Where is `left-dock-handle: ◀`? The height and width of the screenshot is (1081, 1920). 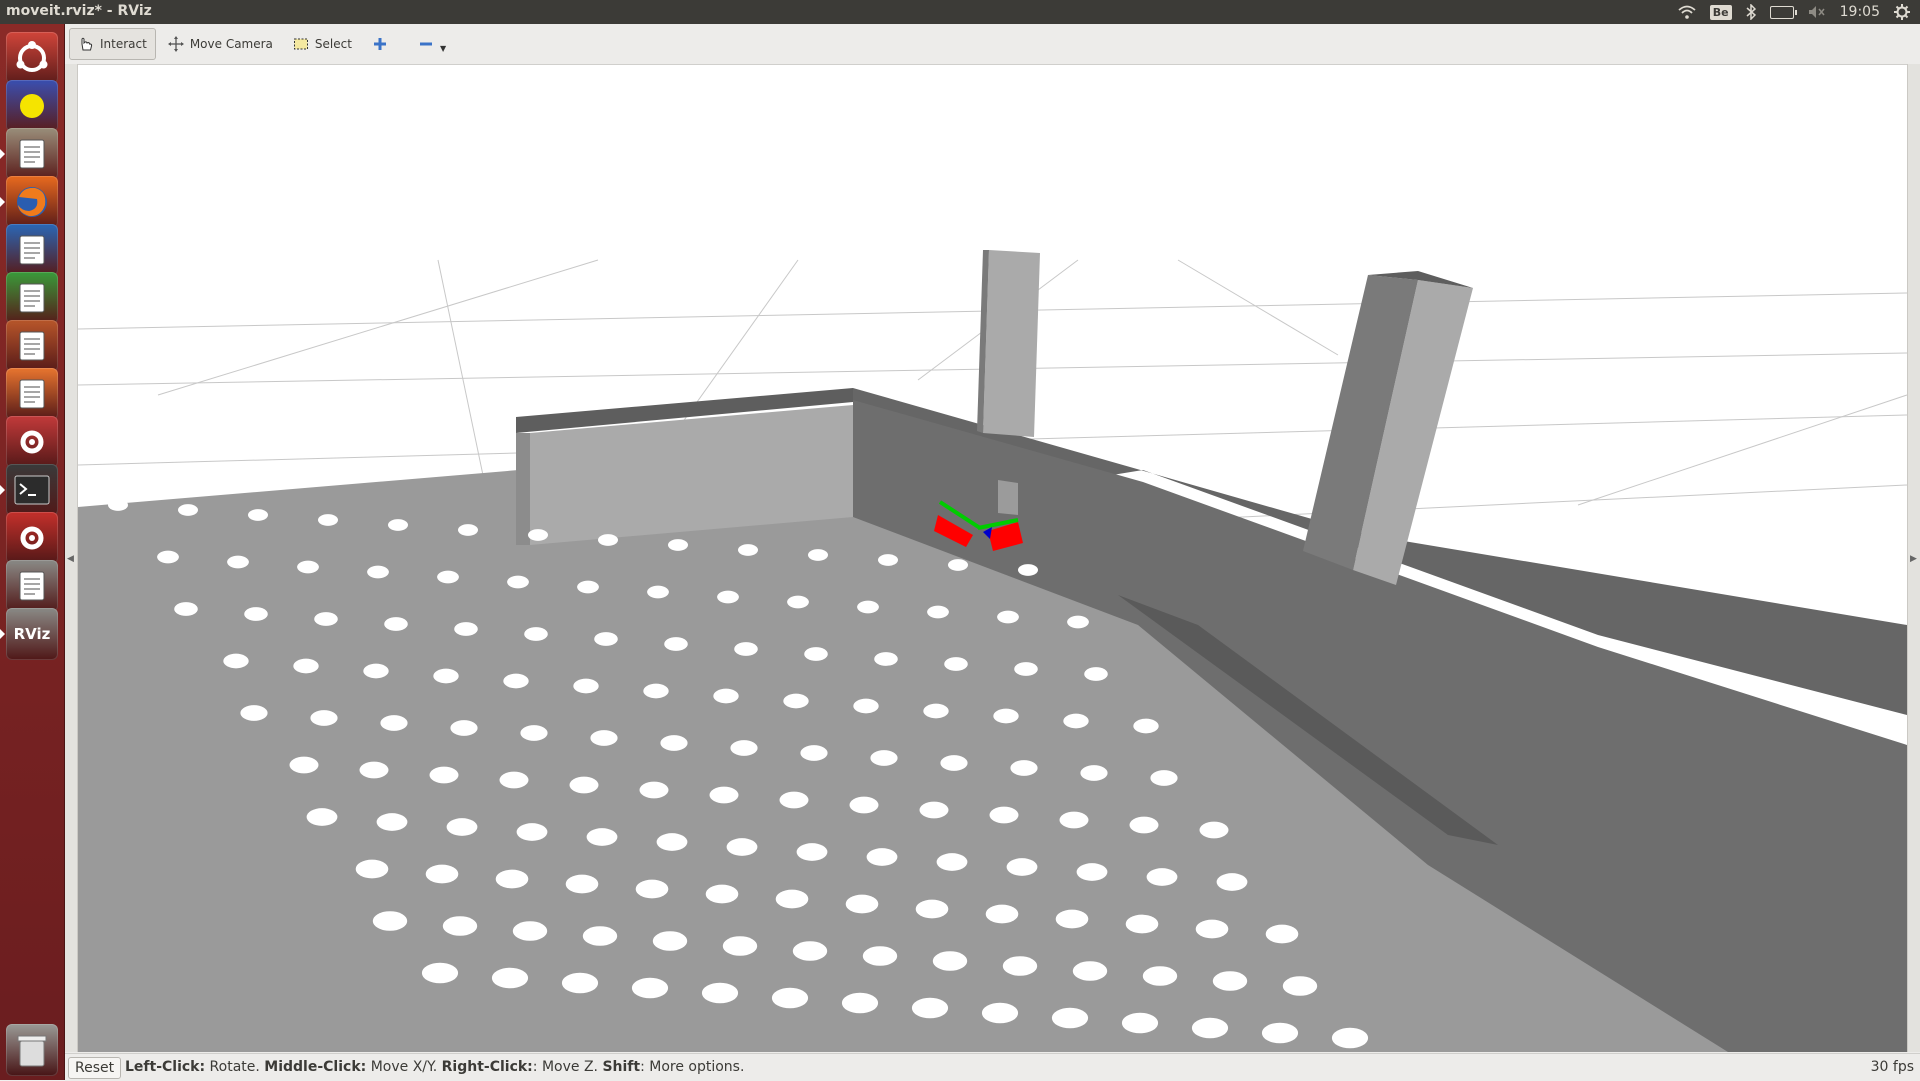
left-dock-handle: ◀ is located at coordinates (71, 558).